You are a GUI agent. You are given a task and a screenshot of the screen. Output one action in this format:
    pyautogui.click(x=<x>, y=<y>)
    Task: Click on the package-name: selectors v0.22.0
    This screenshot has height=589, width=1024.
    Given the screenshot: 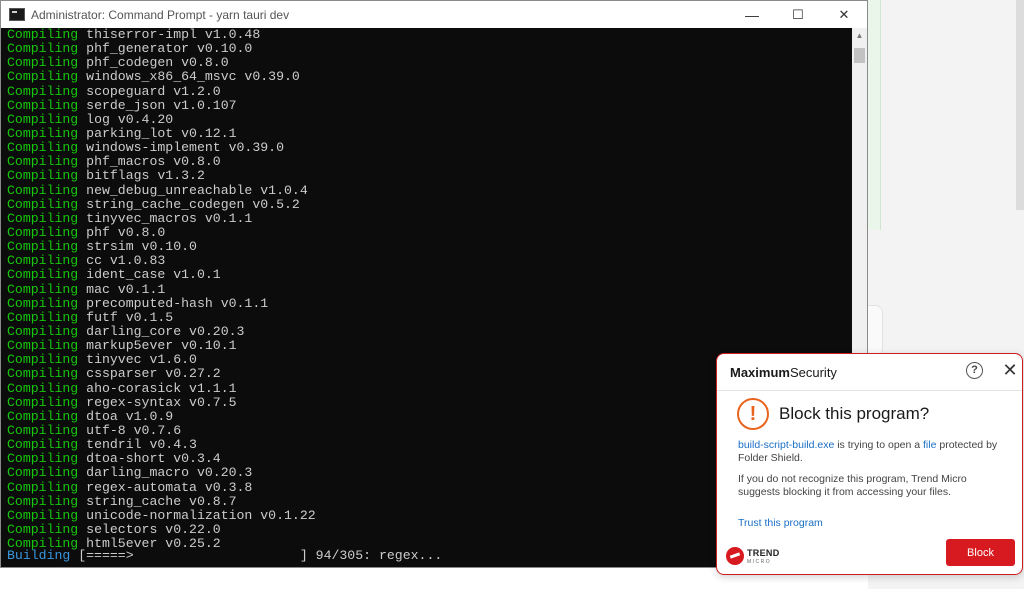 What is the action you would take?
    pyautogui.click(x=153, y=529)
    